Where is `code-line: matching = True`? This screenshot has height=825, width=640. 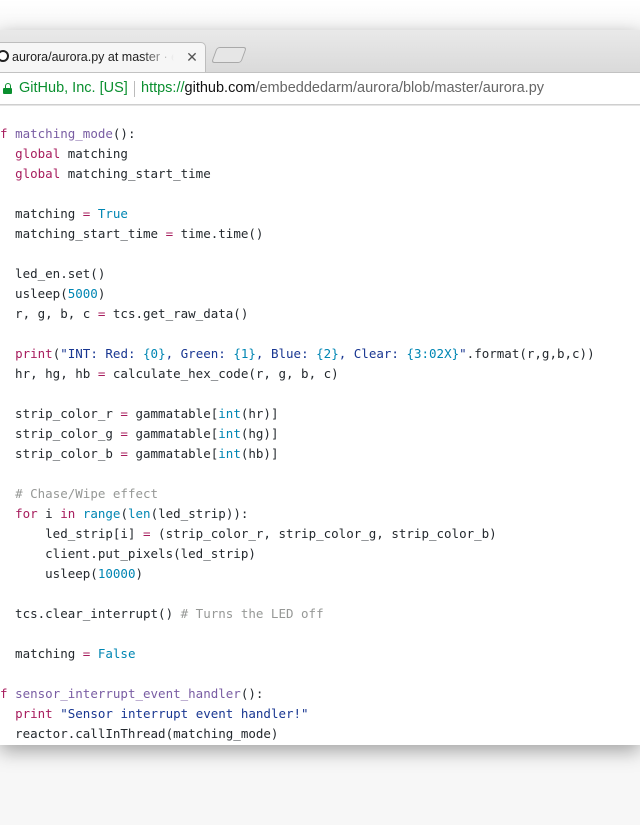
code-line: matching = True is located at coordinates (64, 213).